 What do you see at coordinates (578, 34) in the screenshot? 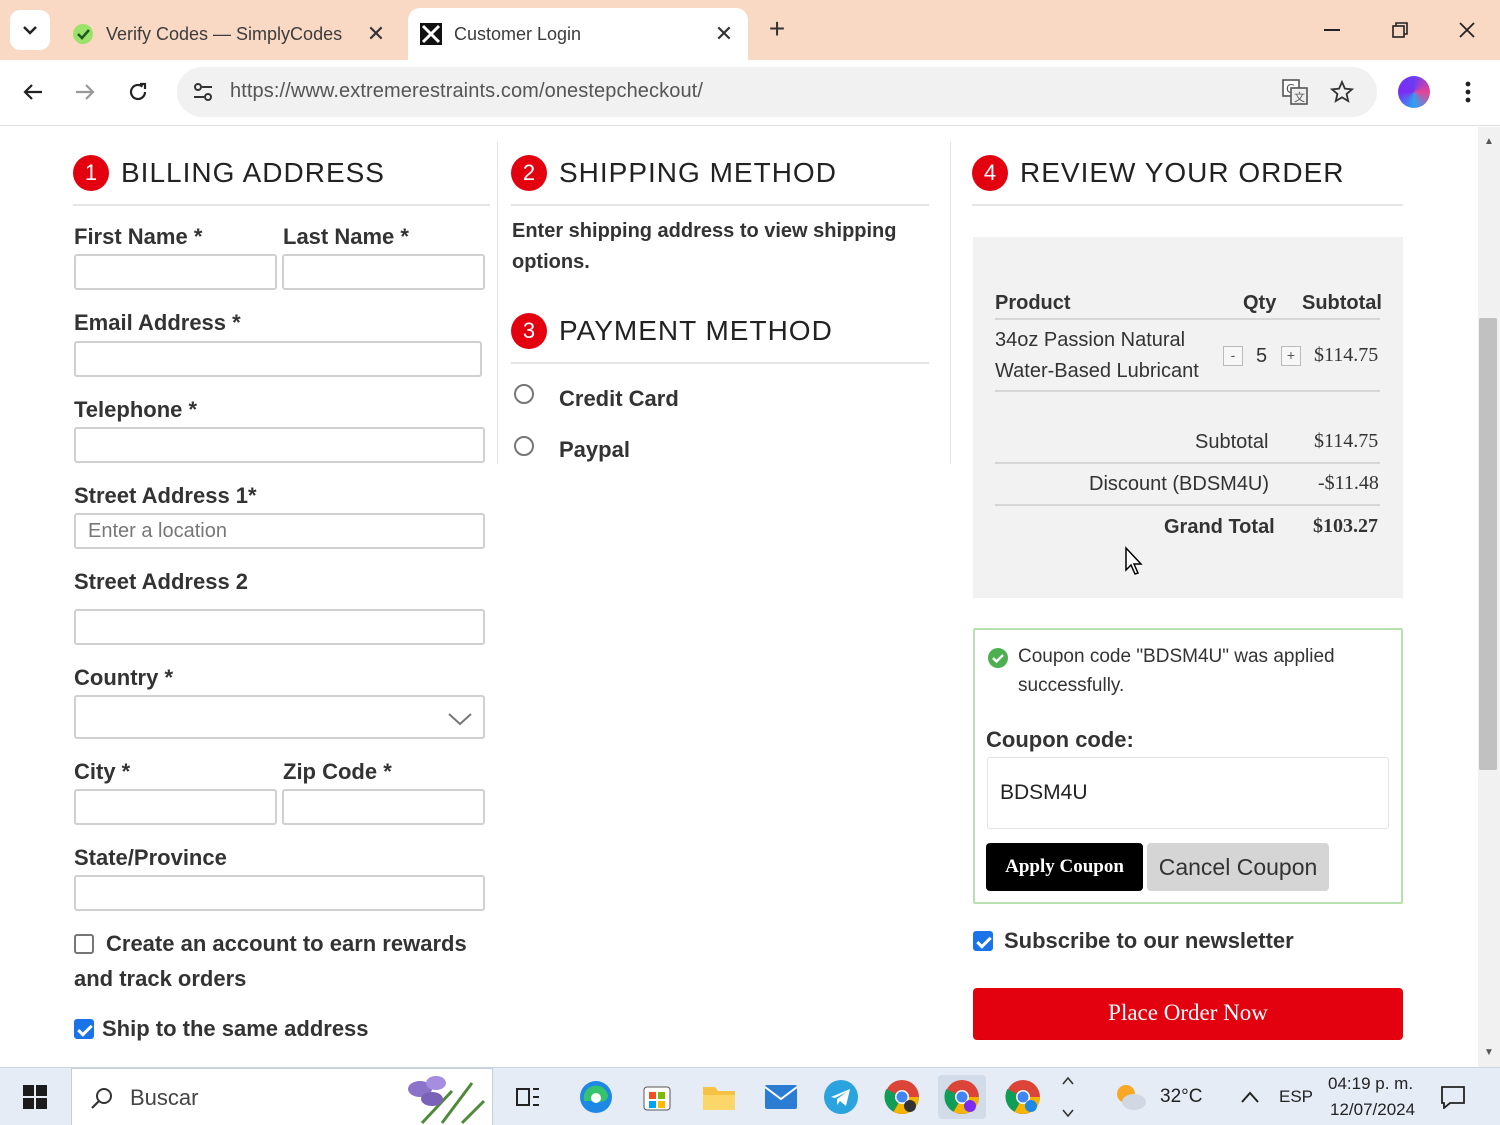
I see `tab-customer-login: Customer Login ✕` at bounding box center [578, 34].